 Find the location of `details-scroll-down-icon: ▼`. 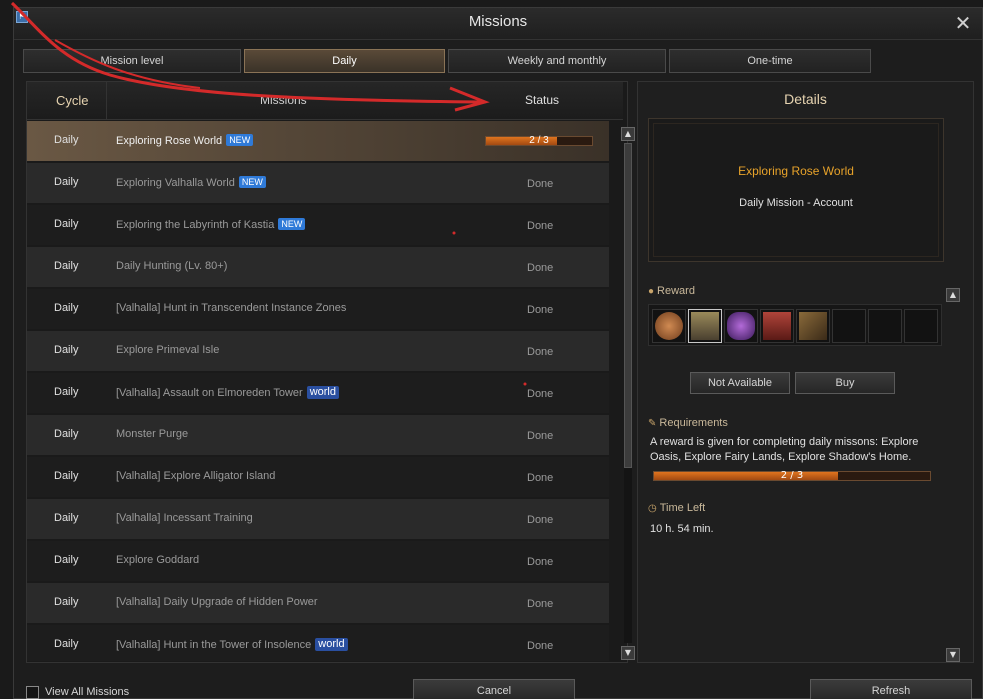

details-scroll-down-icon: ▼ is located at coordinates (953, 655).